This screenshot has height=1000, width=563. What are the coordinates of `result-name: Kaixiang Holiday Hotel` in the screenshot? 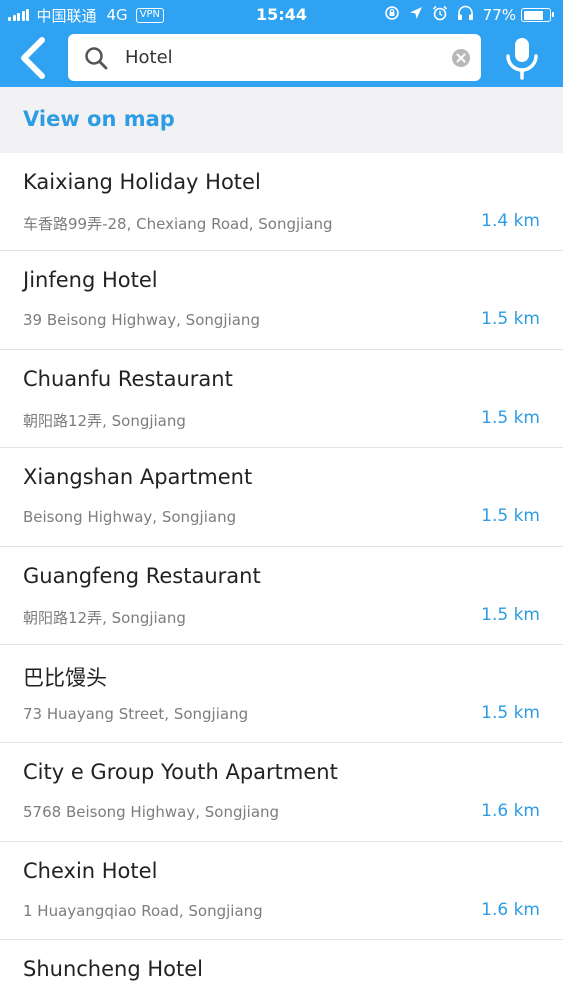 It's located at (142, 182).